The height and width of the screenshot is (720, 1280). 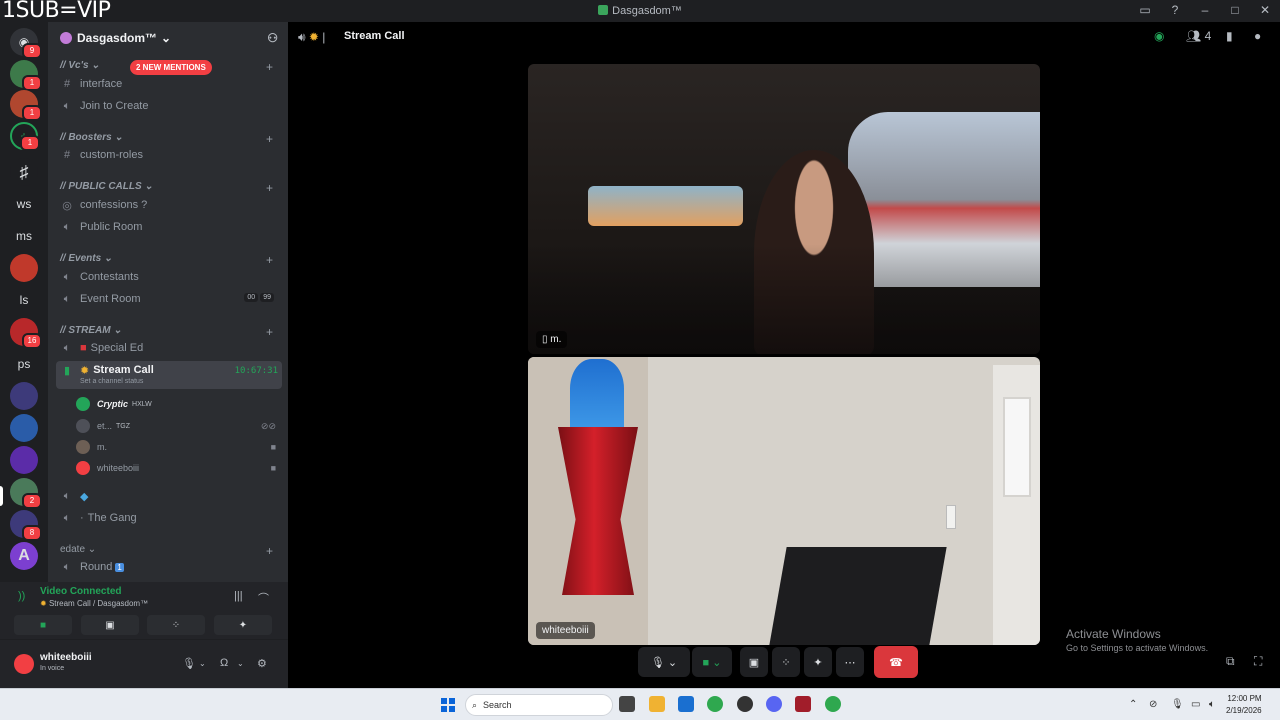 I want to click on headphones-icon: Ω, so click(x=224, y=663).